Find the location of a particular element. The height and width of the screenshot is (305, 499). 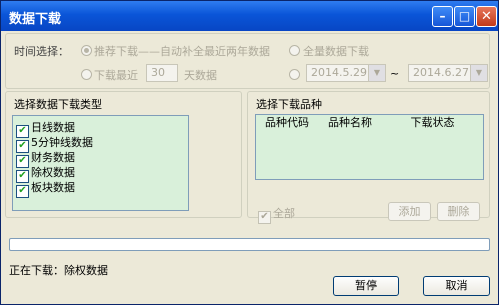

list-item: ✔ 日线数据 is located at coordinates (45, 128).